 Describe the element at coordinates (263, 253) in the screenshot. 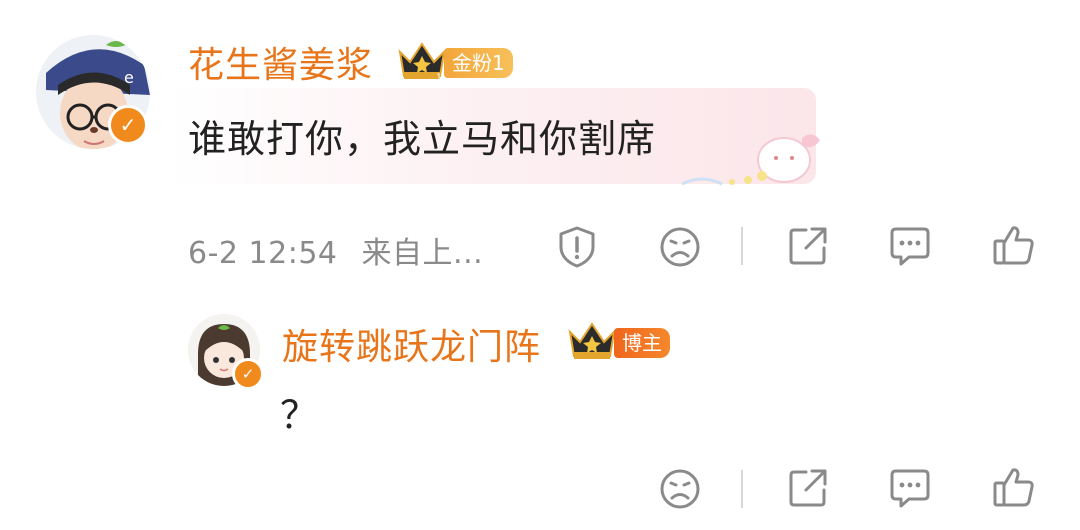

I see `timestamp: 6-2 12:54` at that location.